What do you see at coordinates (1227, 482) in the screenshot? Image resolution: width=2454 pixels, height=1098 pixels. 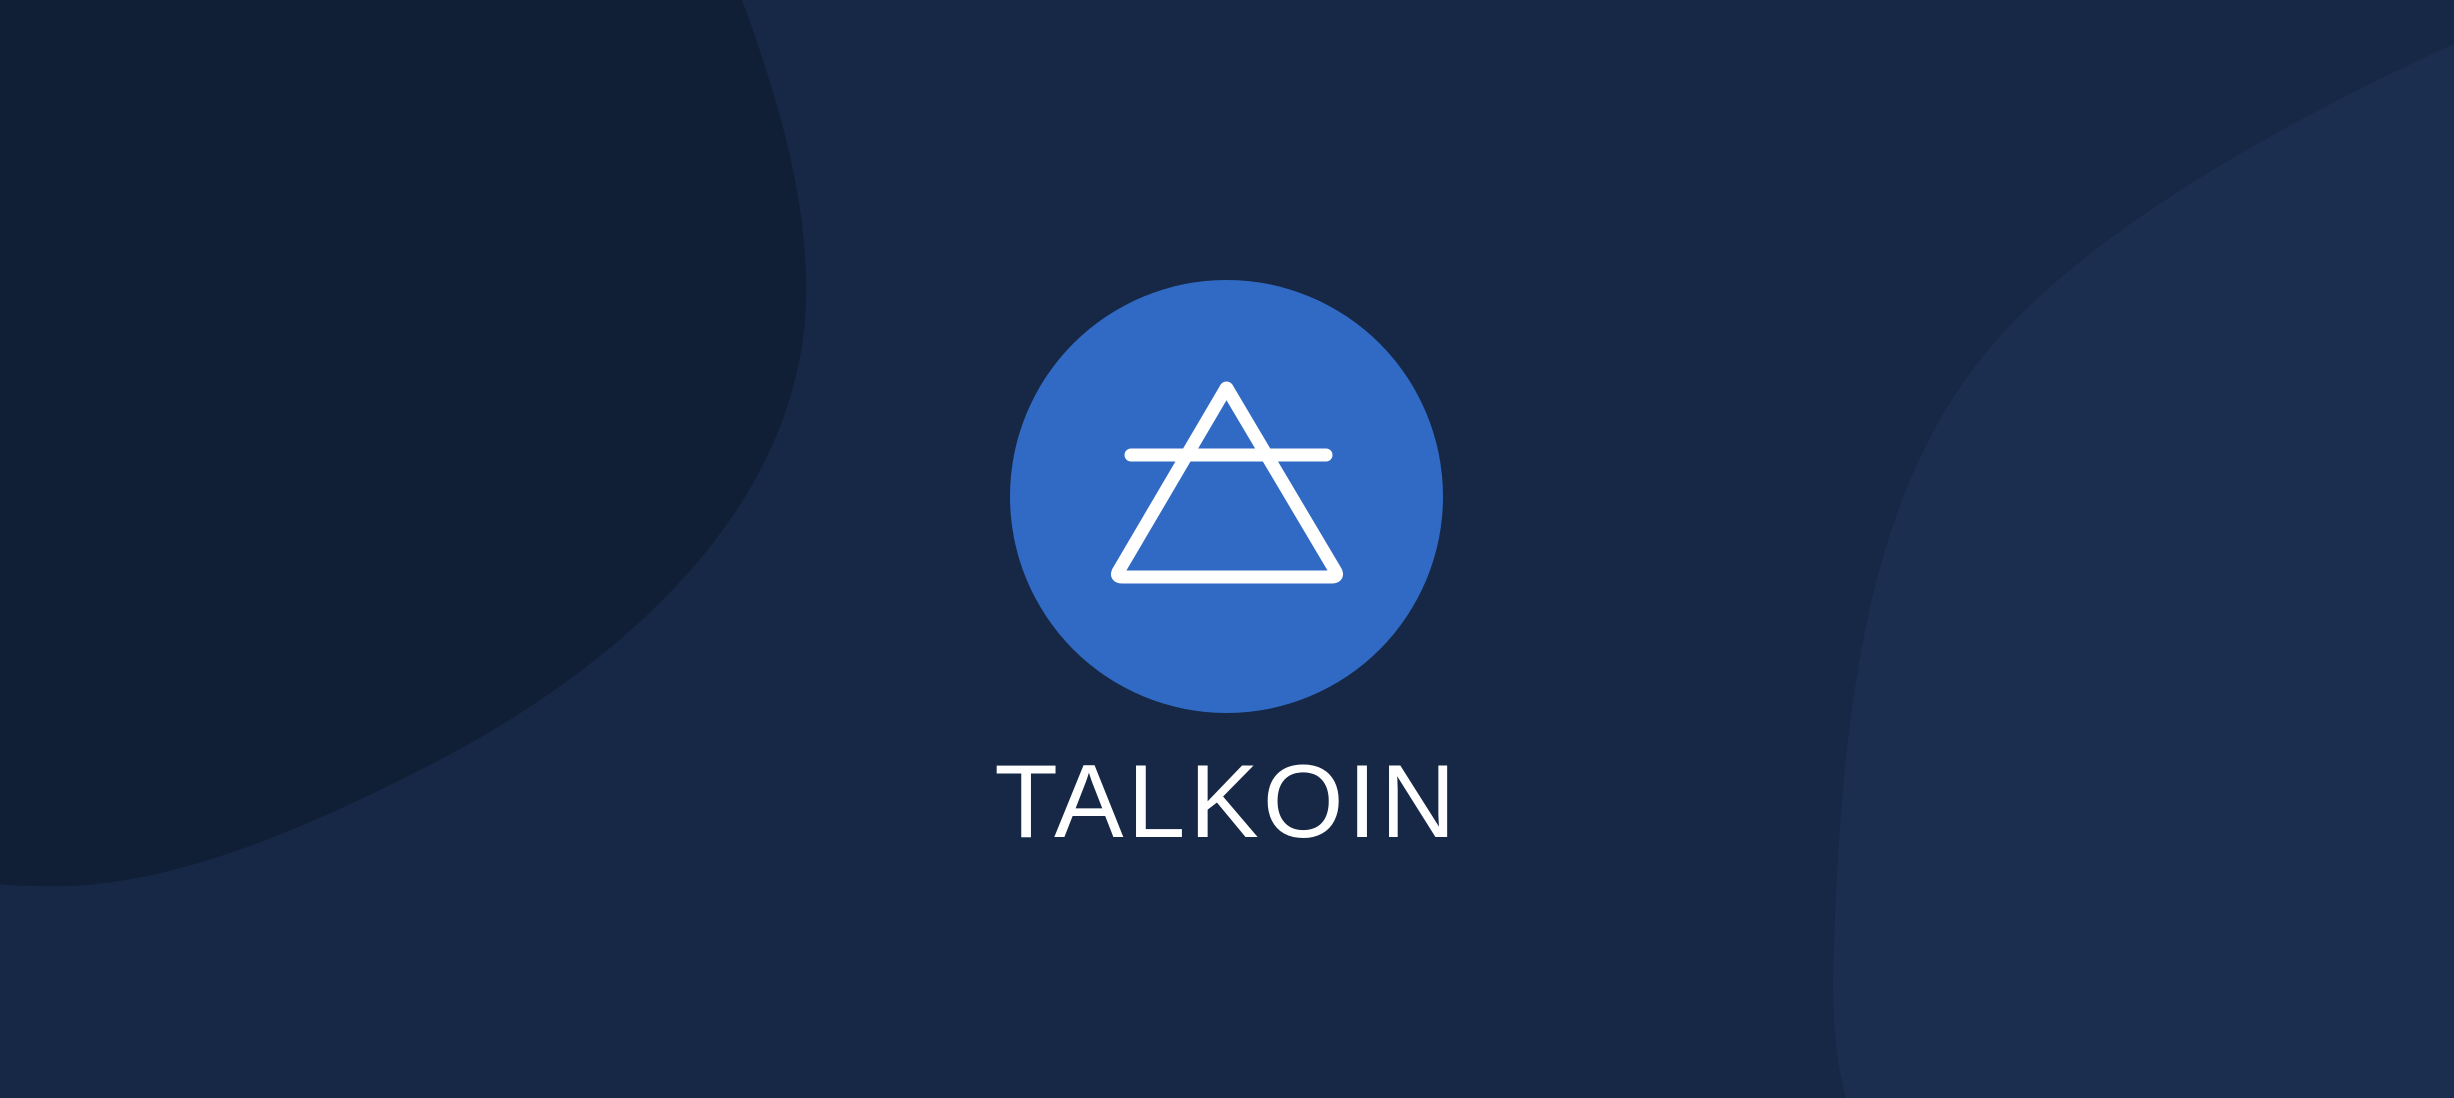 I see `triangle-with-bar-icon` at bounding box center [1227, 482].